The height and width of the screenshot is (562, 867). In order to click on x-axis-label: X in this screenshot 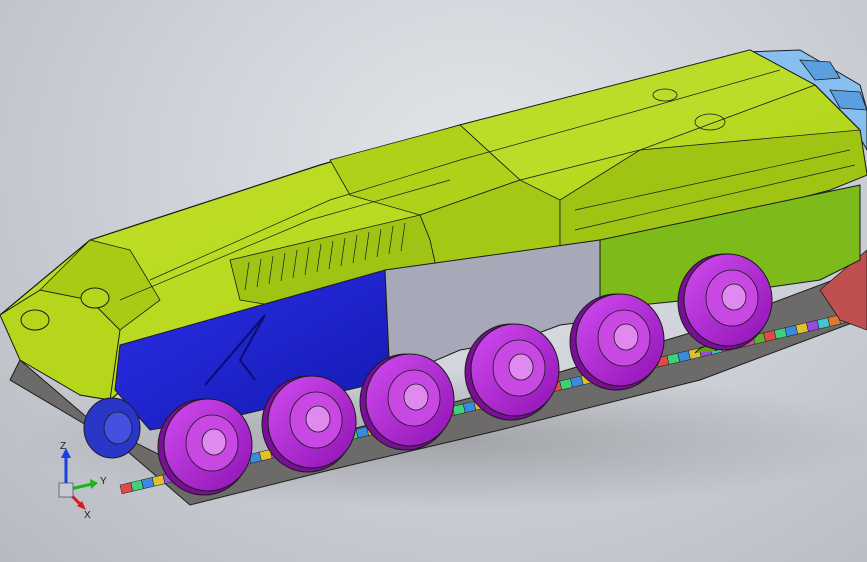, I will do `click(87, 515)`.